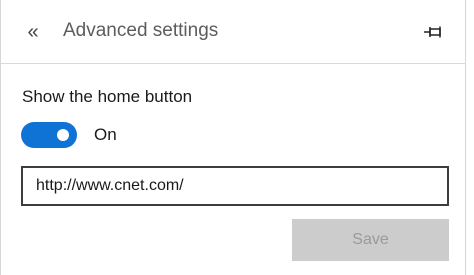  What do you see at coordinates (141, 30) in the screenshot?
I see `panel-title: Advanced settings` at bounding box center [141, 30].